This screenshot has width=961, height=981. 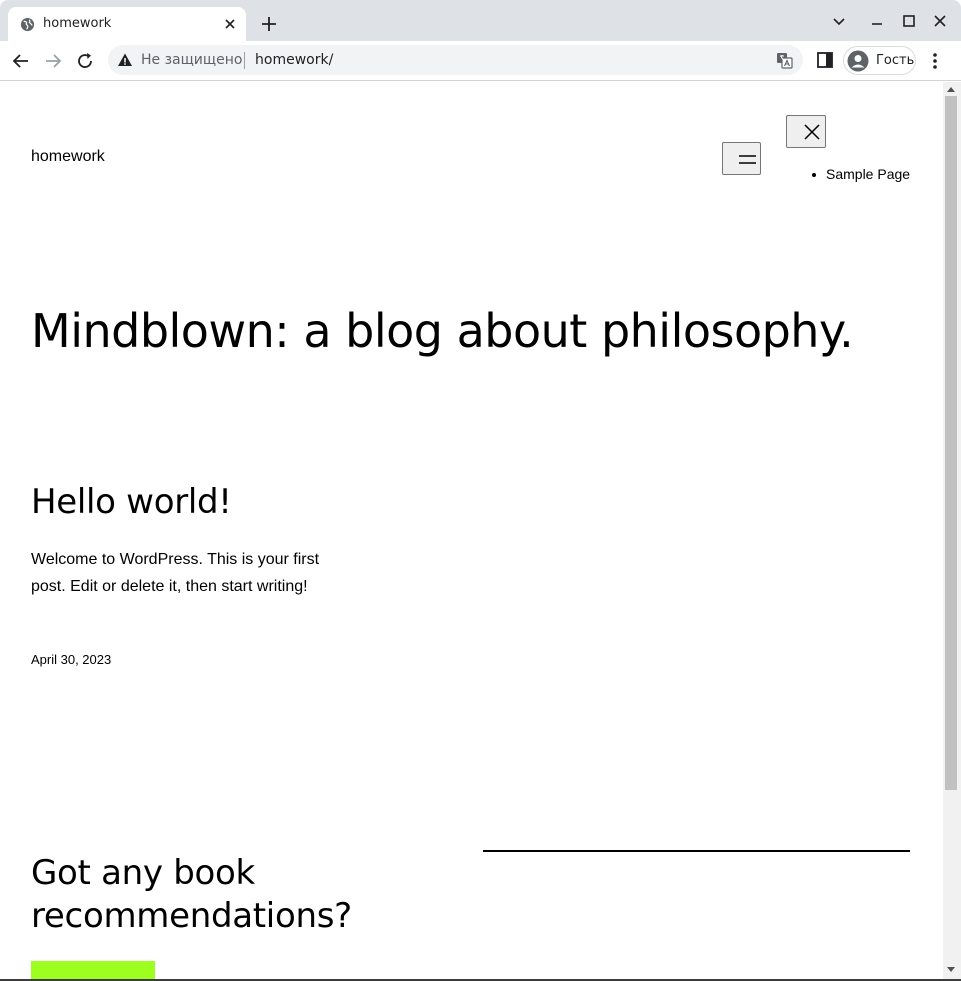 What do you see at coordinates (53, 61) in the screenshot?
I see `arrow-right-icon` at bounding box center [53, 61].